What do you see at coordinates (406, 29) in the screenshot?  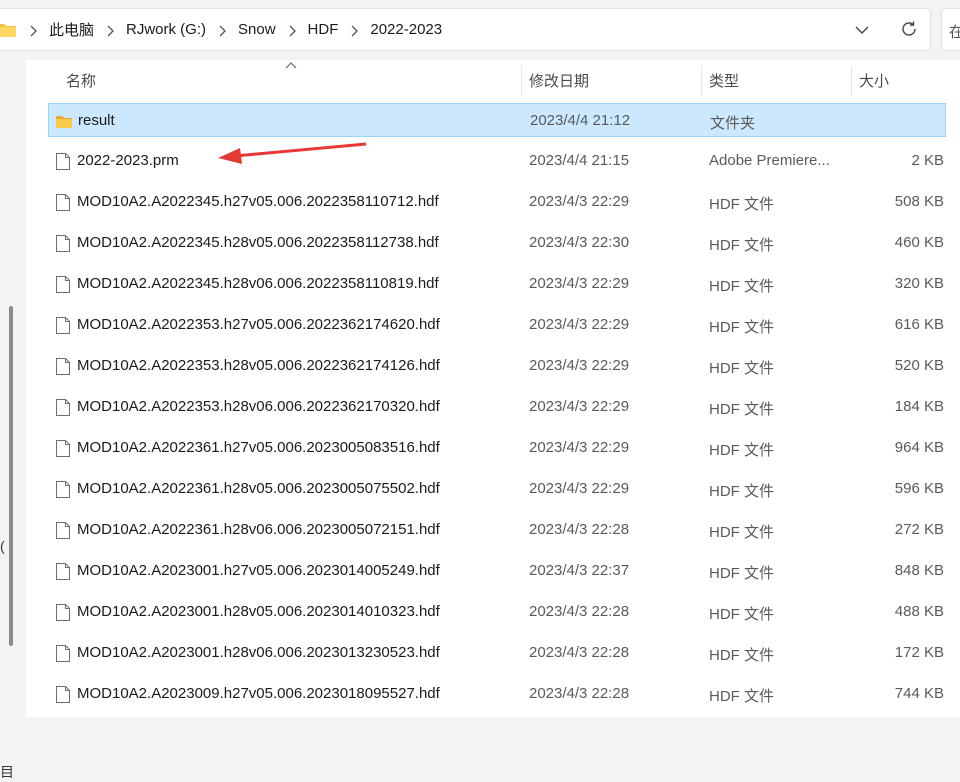 I see `breadcrumb-item: 2022-2023` at bounding box center [406, 29].